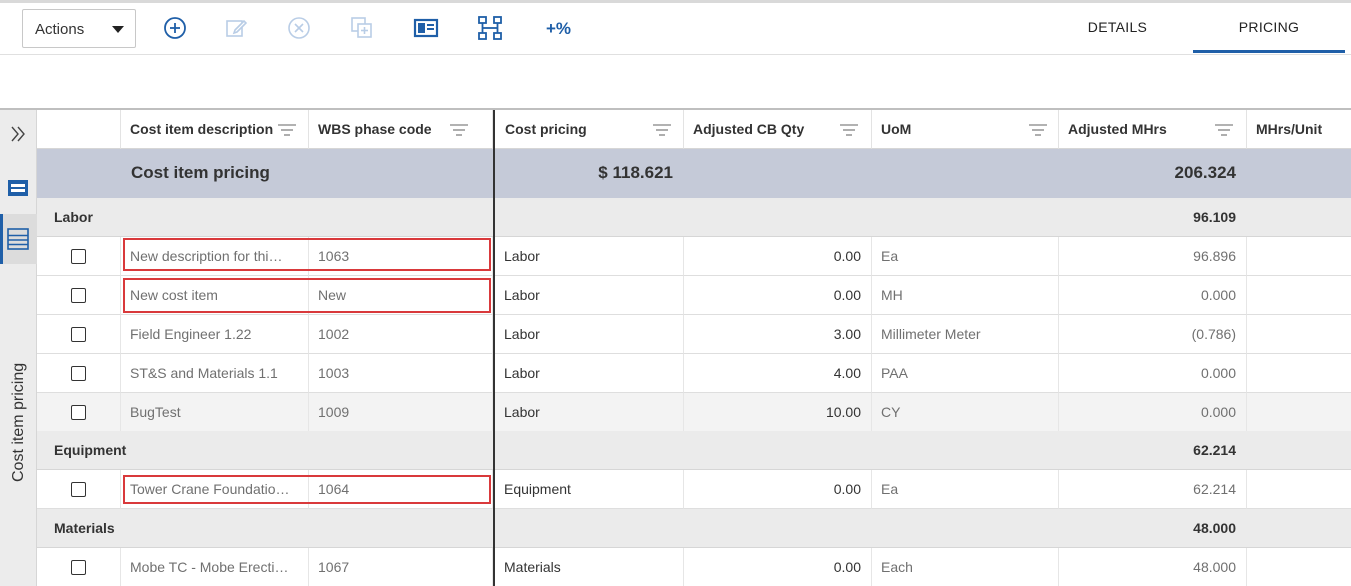  What do you see at coordinates (1214, 528) in the screenshot?
I see `group-mhrs-total: 48.000` at bounding box center [1214, 528].